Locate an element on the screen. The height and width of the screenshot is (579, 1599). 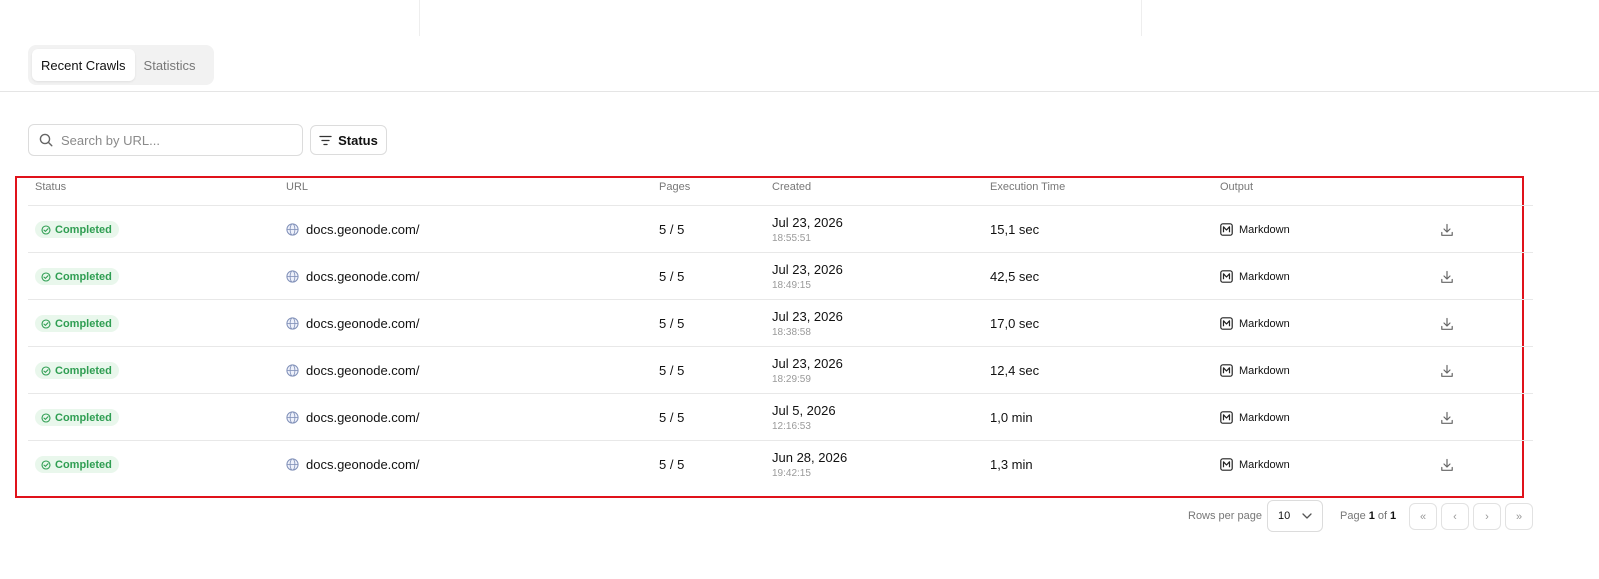
status-filter-button: Status is located at coordinates (348, 140).